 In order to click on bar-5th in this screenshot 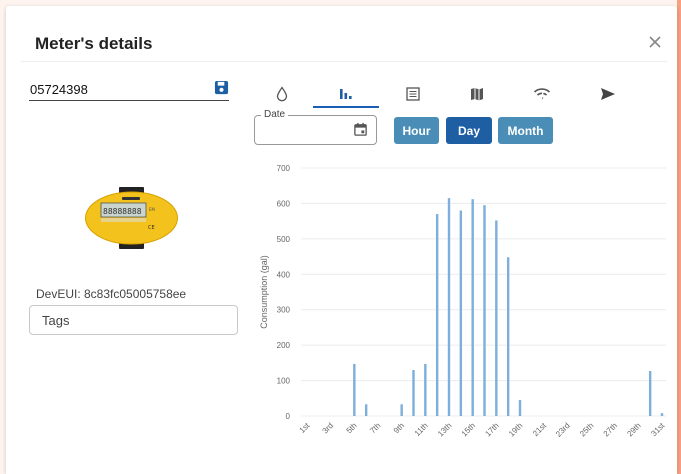, I will do `click(354, 389)`.